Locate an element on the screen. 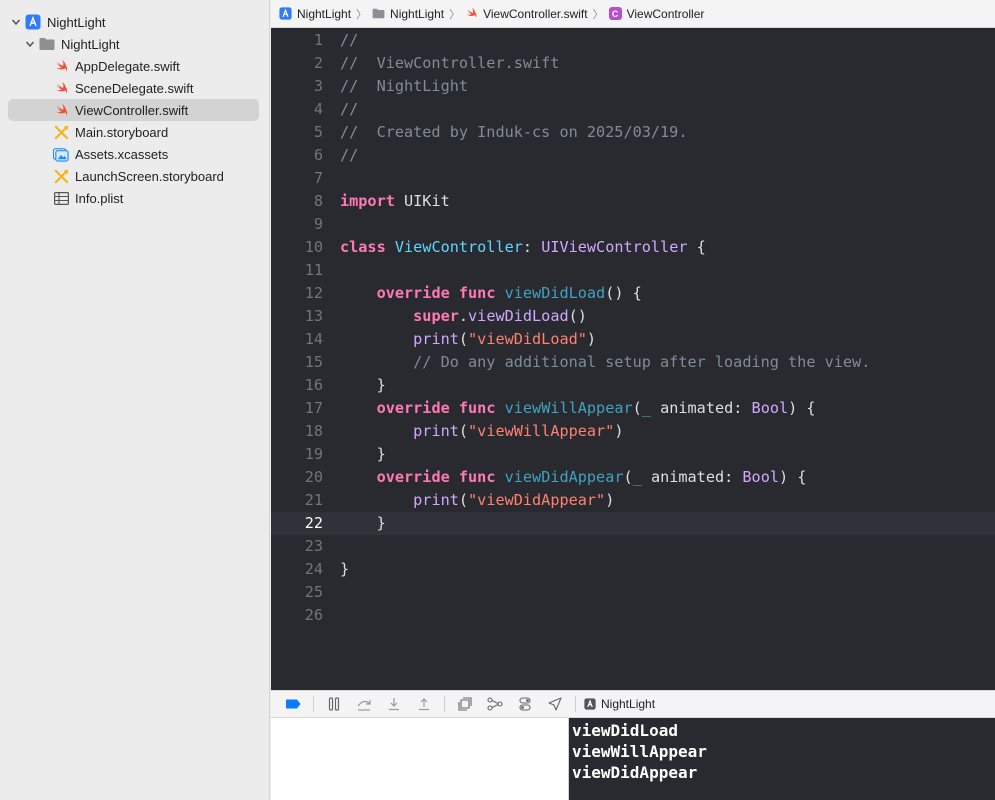 The image size is (995, 800). breadcrumb-group: NightLight is located at coordinates (408, 14).